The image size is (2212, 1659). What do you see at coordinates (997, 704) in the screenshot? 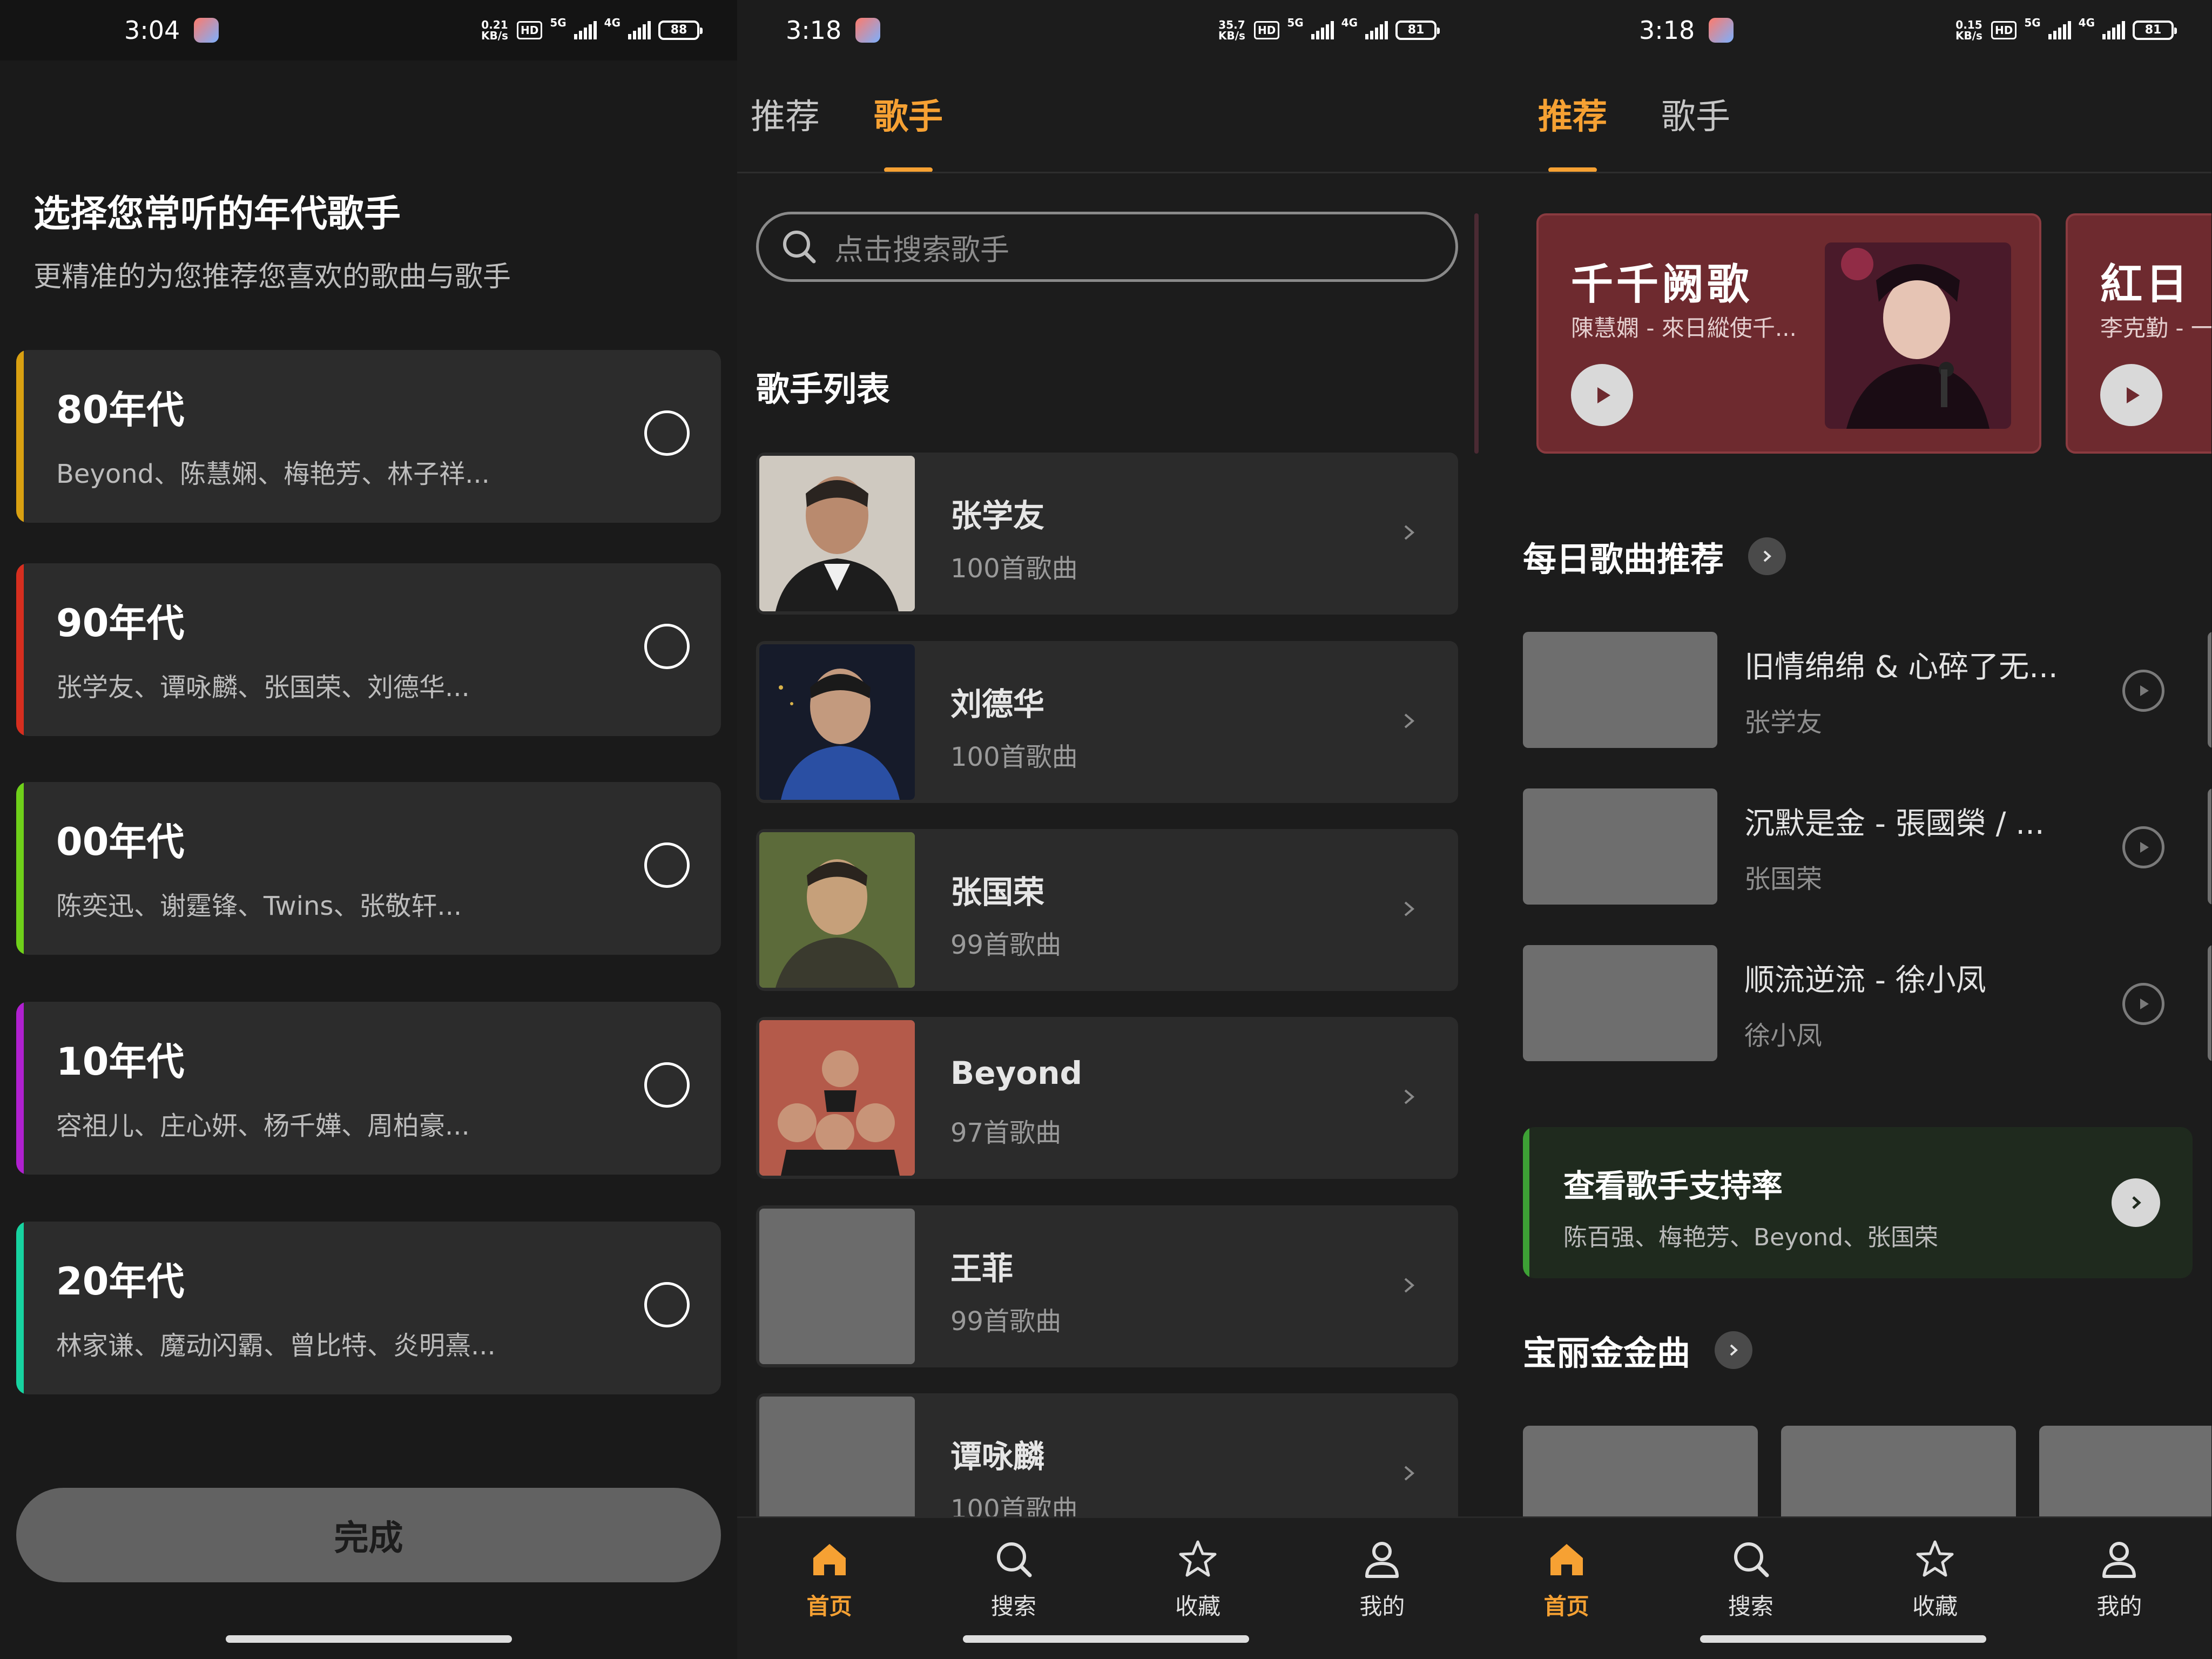
I see `artist-name: 刘德华` at bounding box center [997, 704].